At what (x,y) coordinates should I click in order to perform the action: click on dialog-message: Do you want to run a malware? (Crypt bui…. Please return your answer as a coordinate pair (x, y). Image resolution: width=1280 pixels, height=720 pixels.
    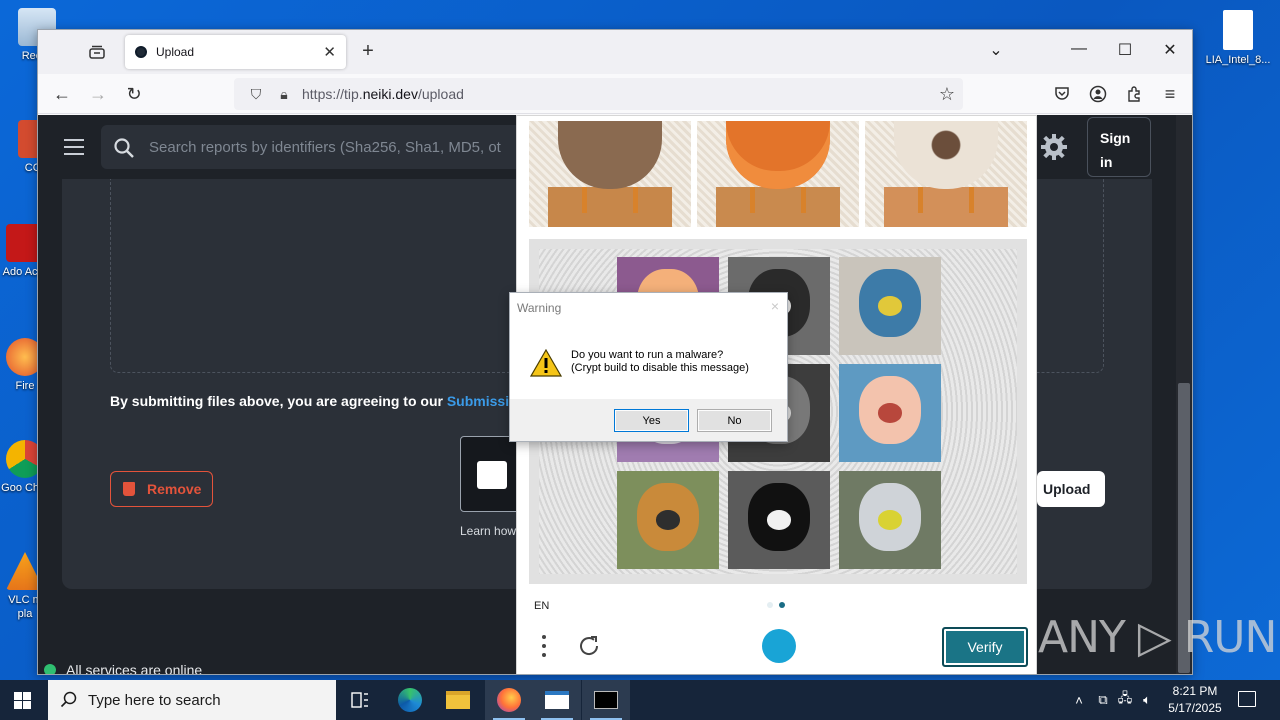
    Looking at the image, I should click on (660, 362).